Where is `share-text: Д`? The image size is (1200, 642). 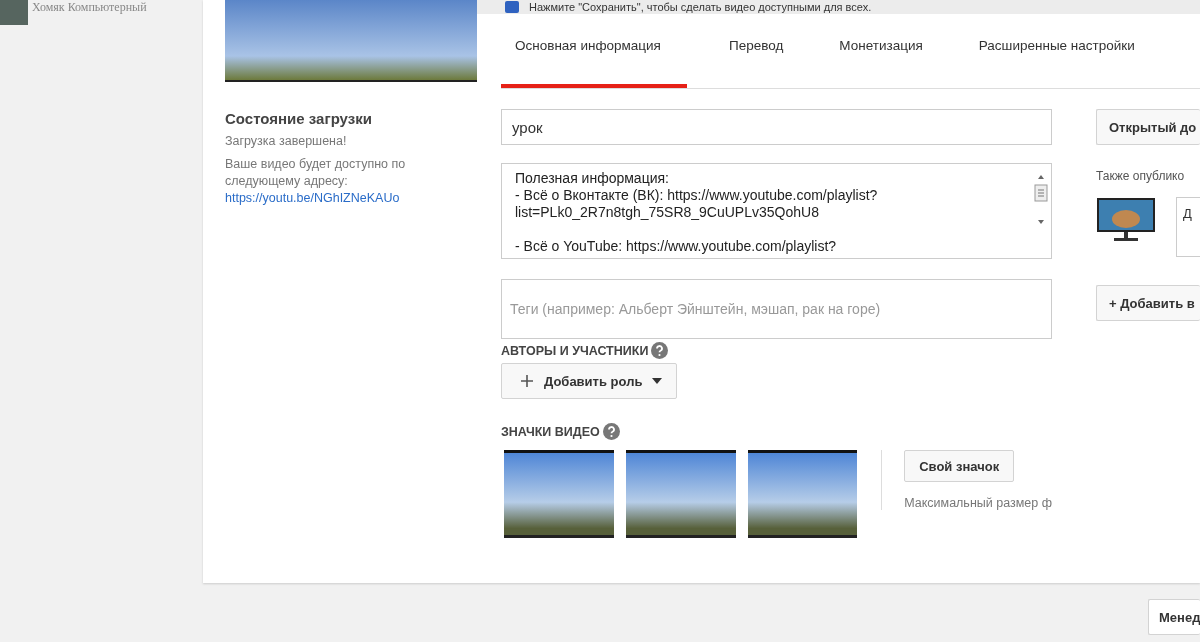
share-text: Д is located at coordinates (1187, 213).